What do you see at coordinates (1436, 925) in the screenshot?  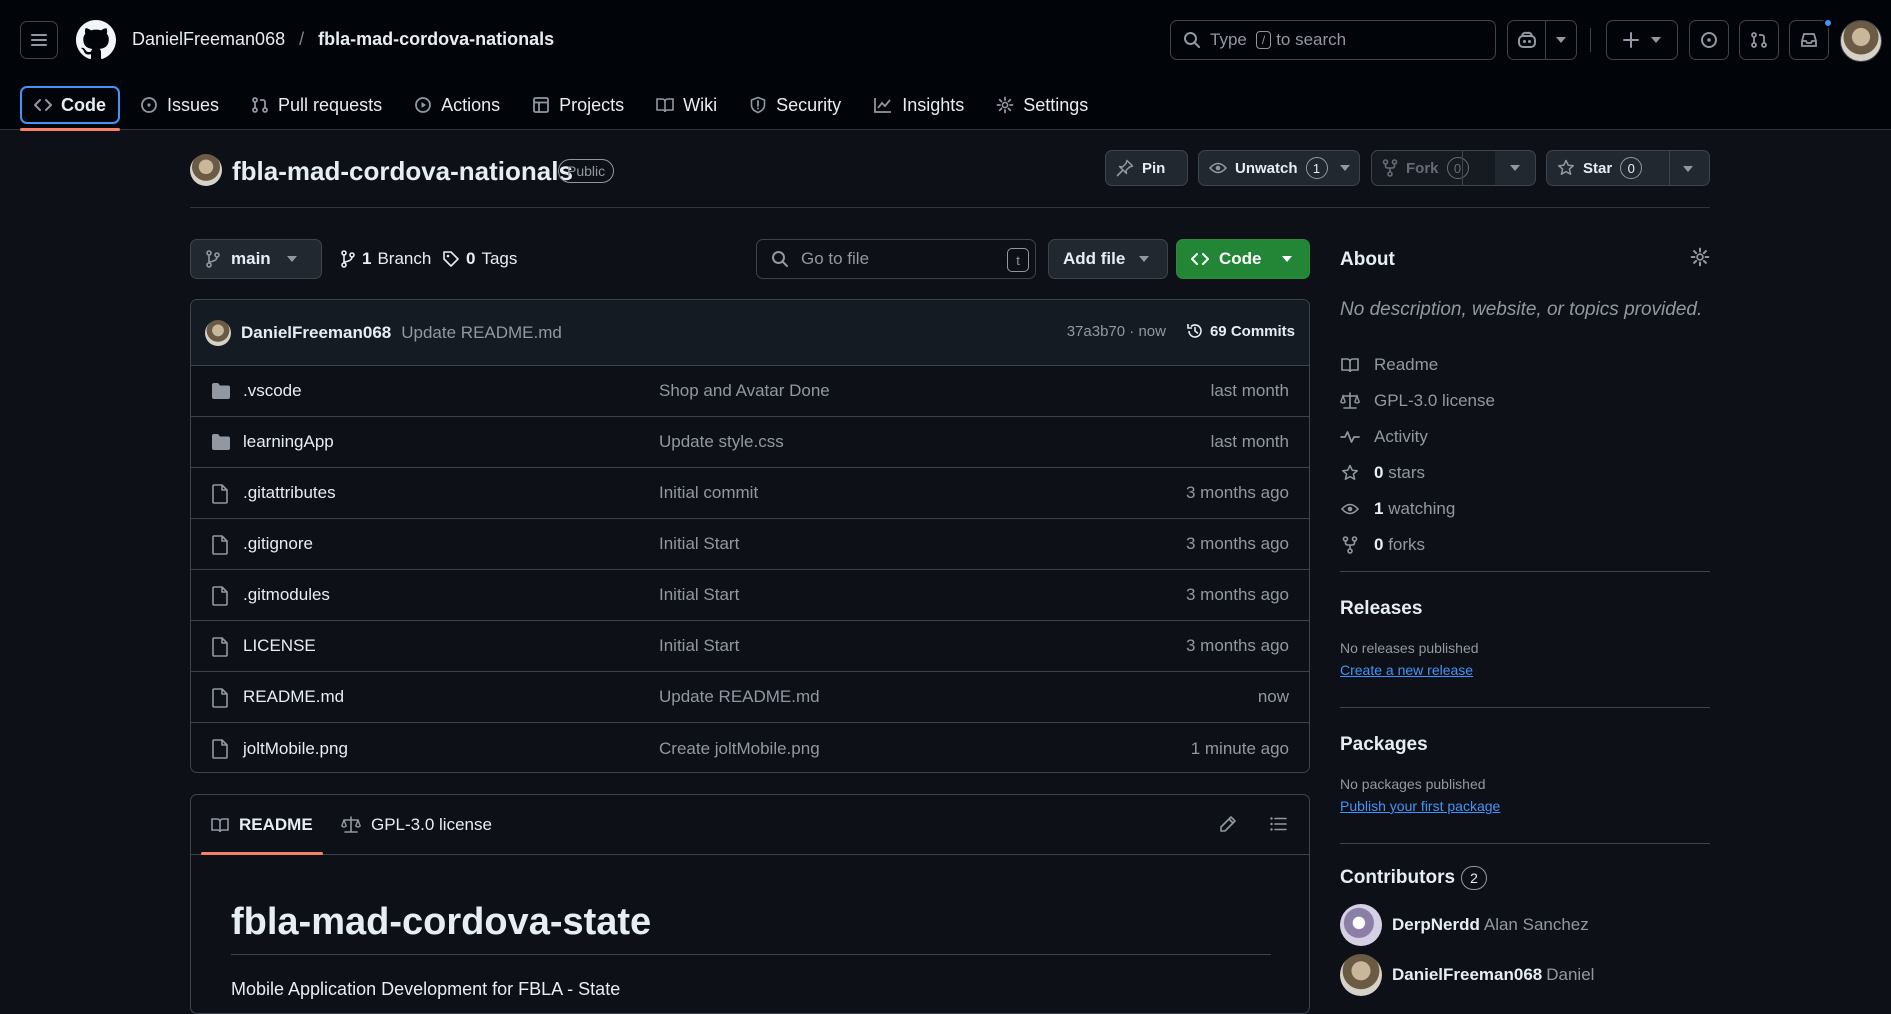 I see `contributor-login: DerpNerdd` at bounding box center [1436, 925].